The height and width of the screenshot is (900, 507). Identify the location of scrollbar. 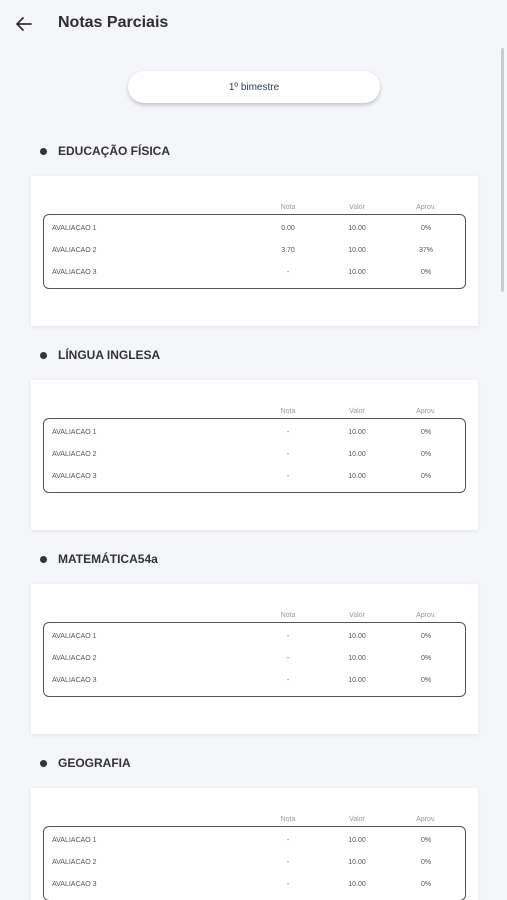
(502, 170).